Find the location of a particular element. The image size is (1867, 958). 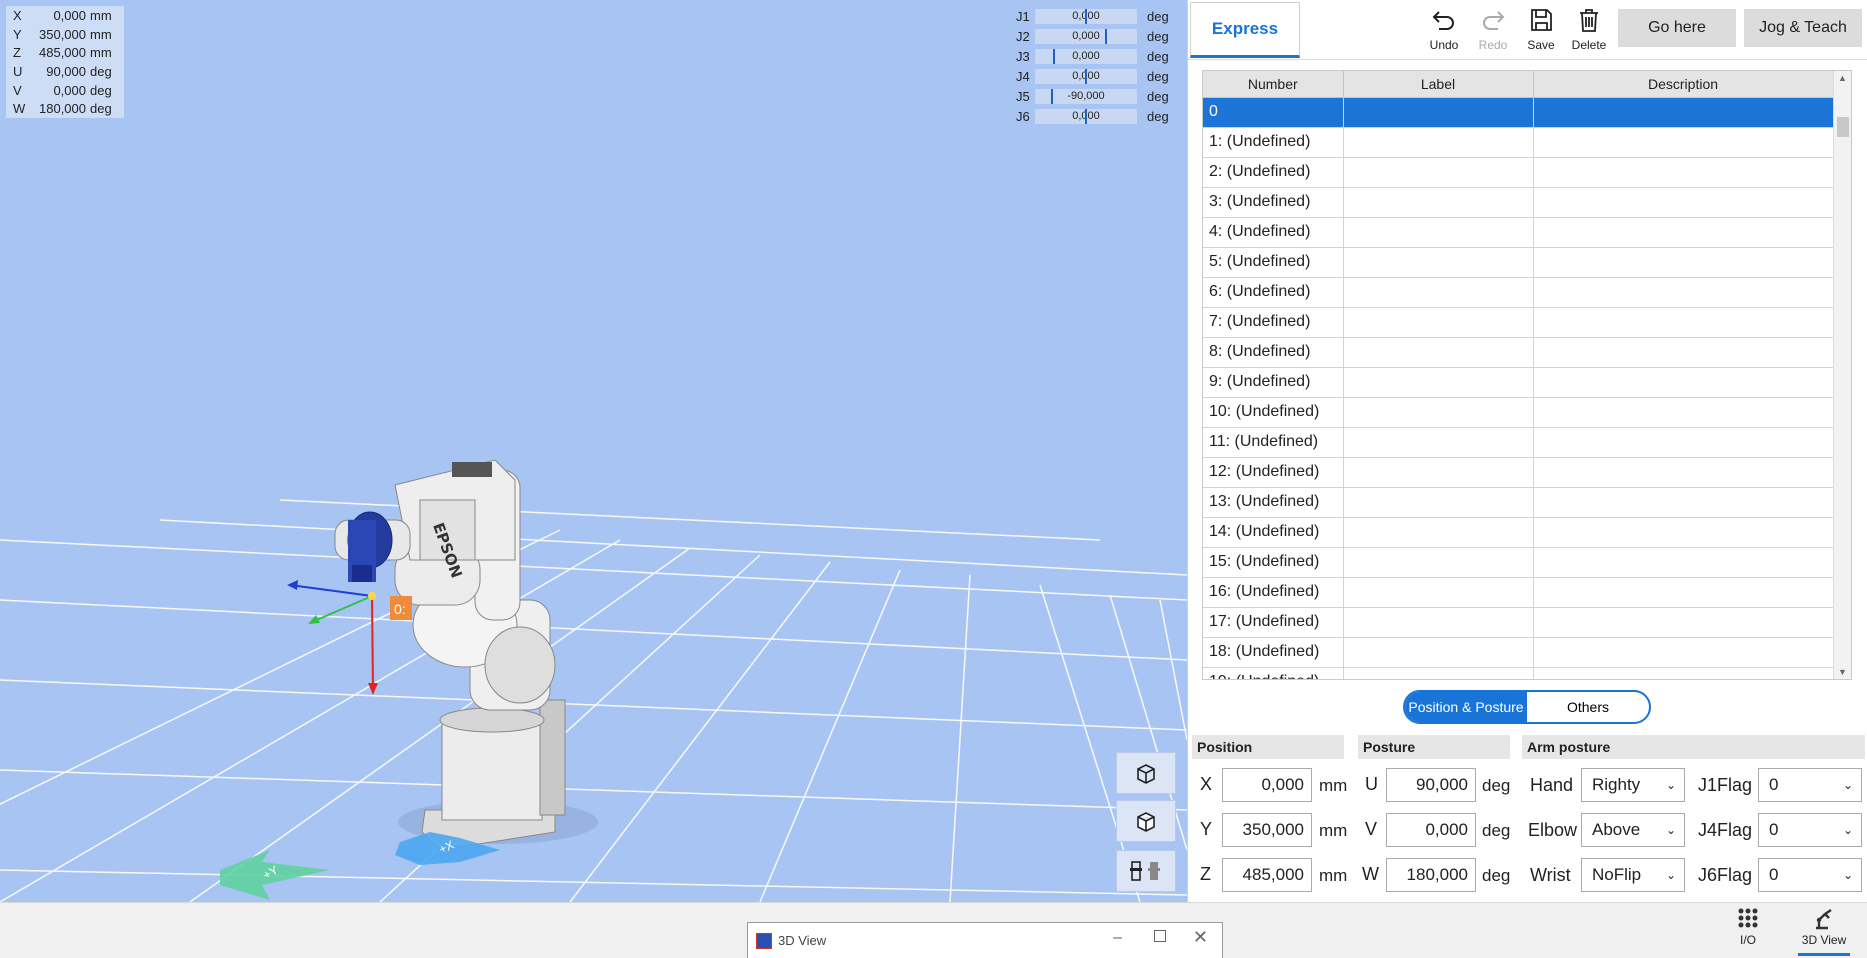

table-row: 6: (Undefined) is located at coordinates (1518, 292).